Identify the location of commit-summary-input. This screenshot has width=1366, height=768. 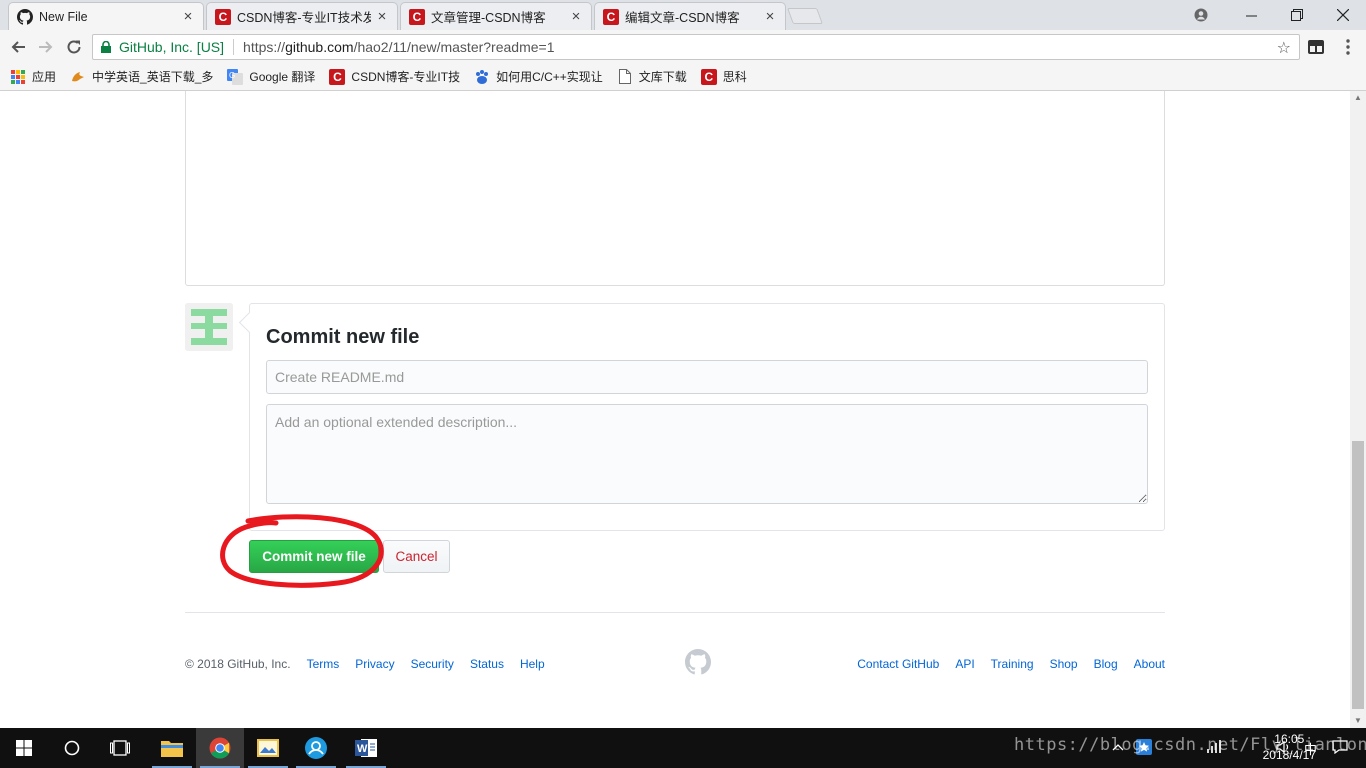
(707, 377).